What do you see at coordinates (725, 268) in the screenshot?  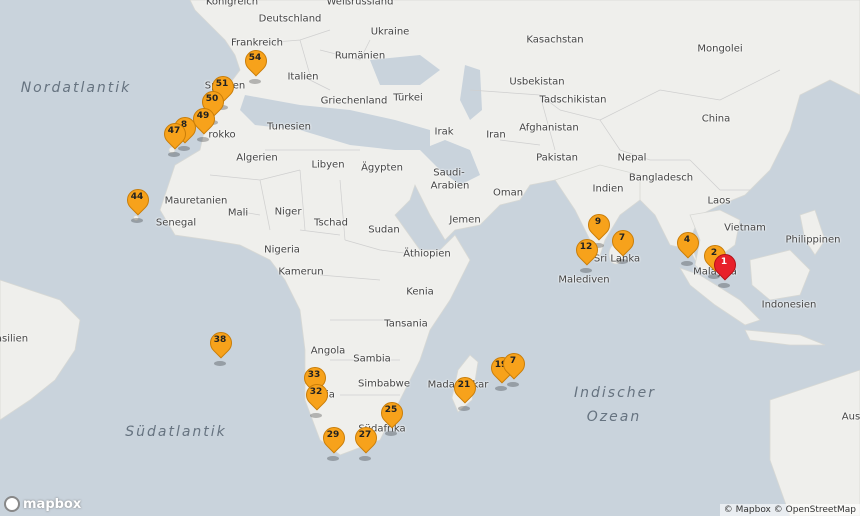 I see `map-marker-active: 1` at bounding box center [725, 268].